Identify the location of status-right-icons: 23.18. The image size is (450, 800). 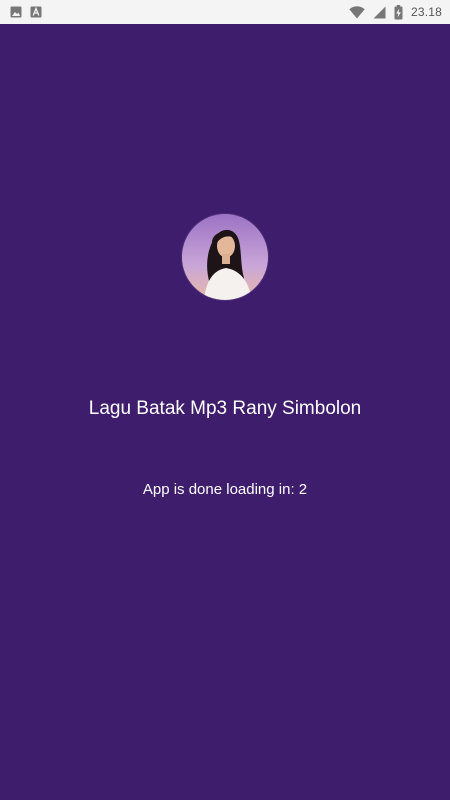
(395, 12).